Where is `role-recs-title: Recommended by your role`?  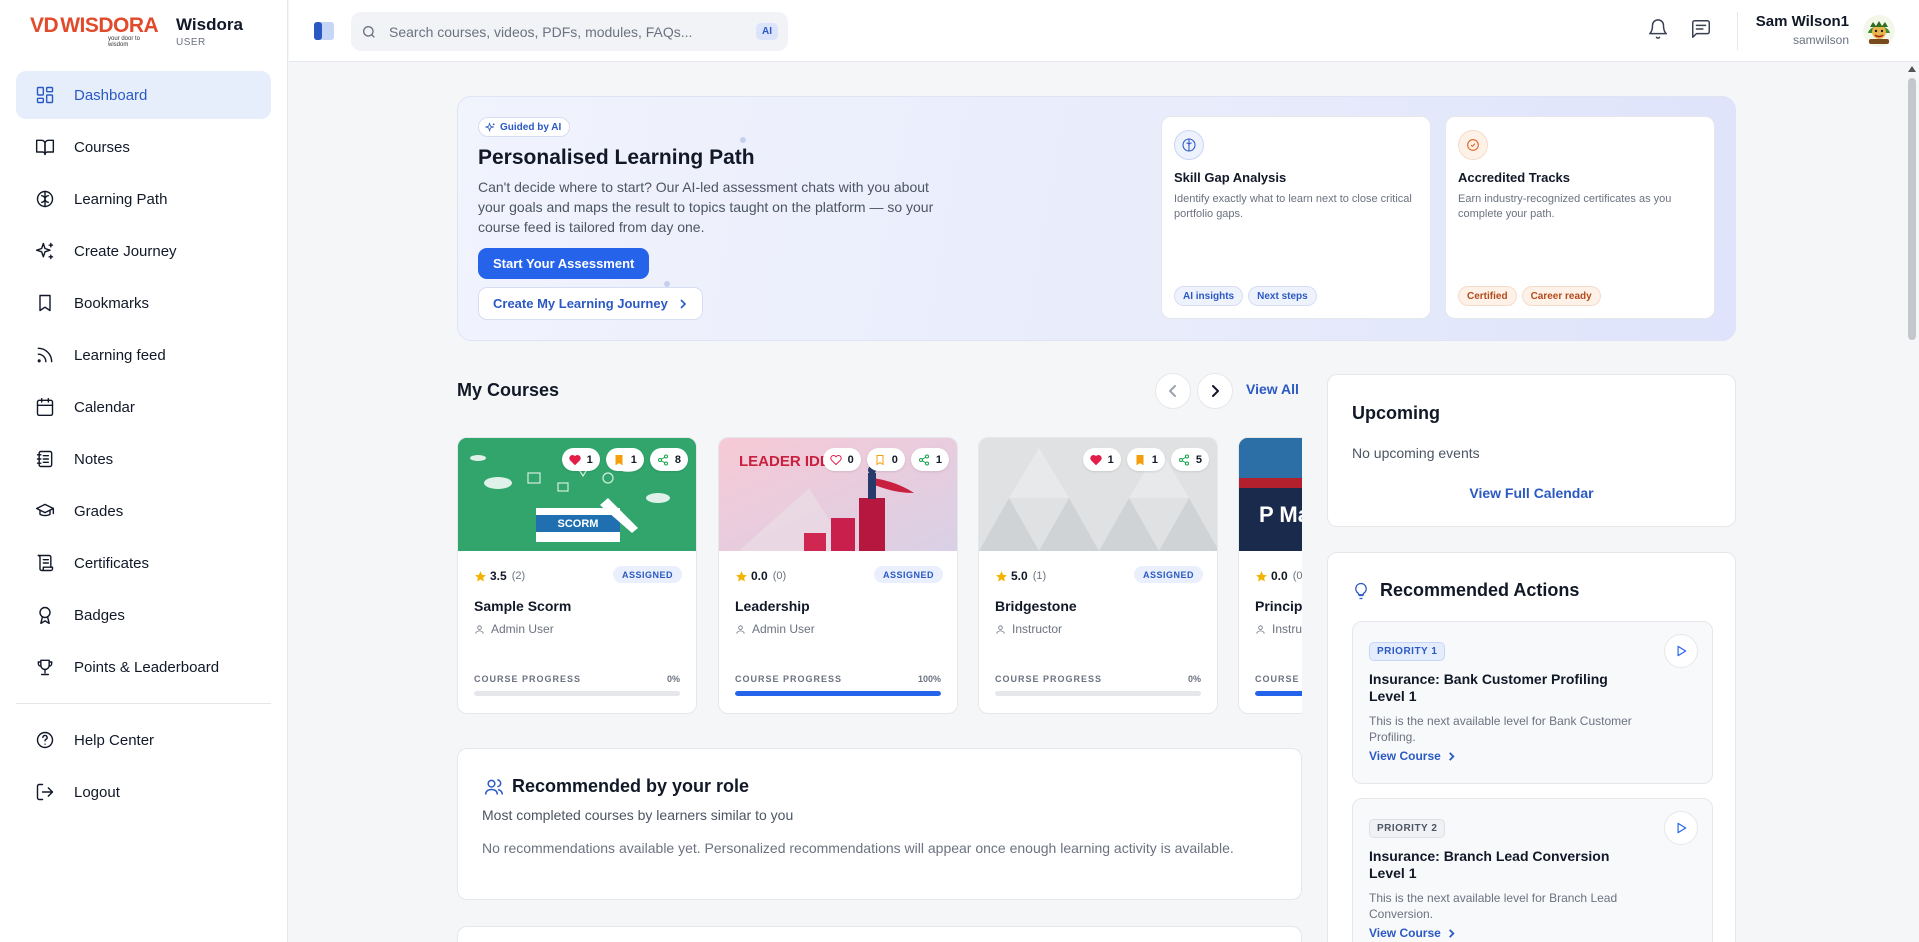 role-recs-title: Recommended by your role is located at coordinates (616, 786).